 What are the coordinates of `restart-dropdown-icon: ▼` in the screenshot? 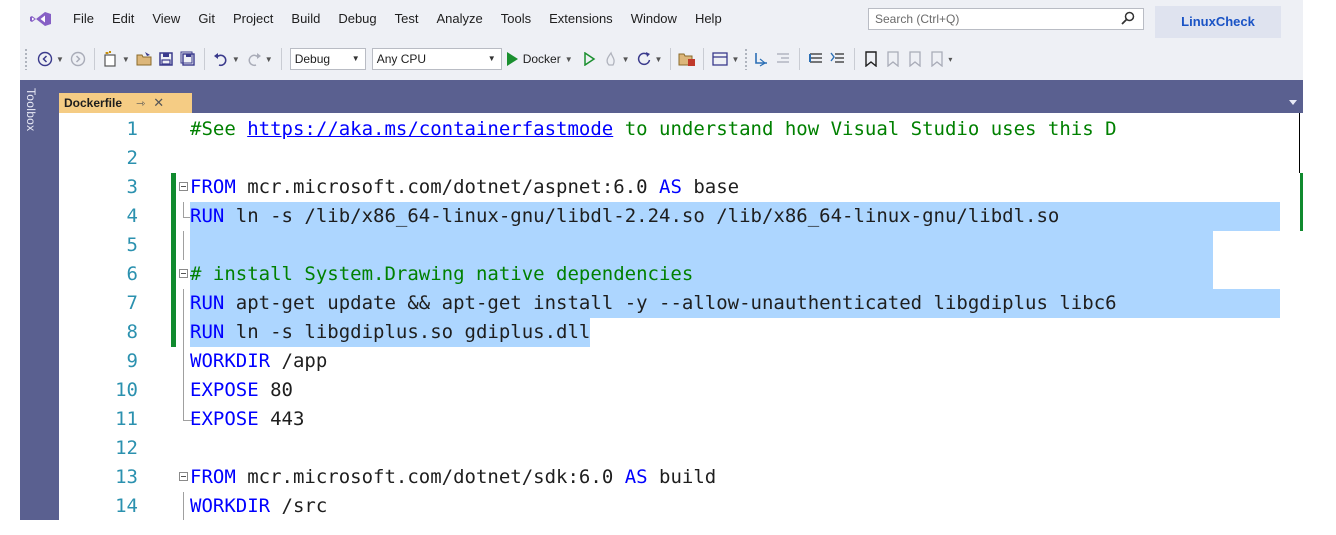 It's located at (659, 59).